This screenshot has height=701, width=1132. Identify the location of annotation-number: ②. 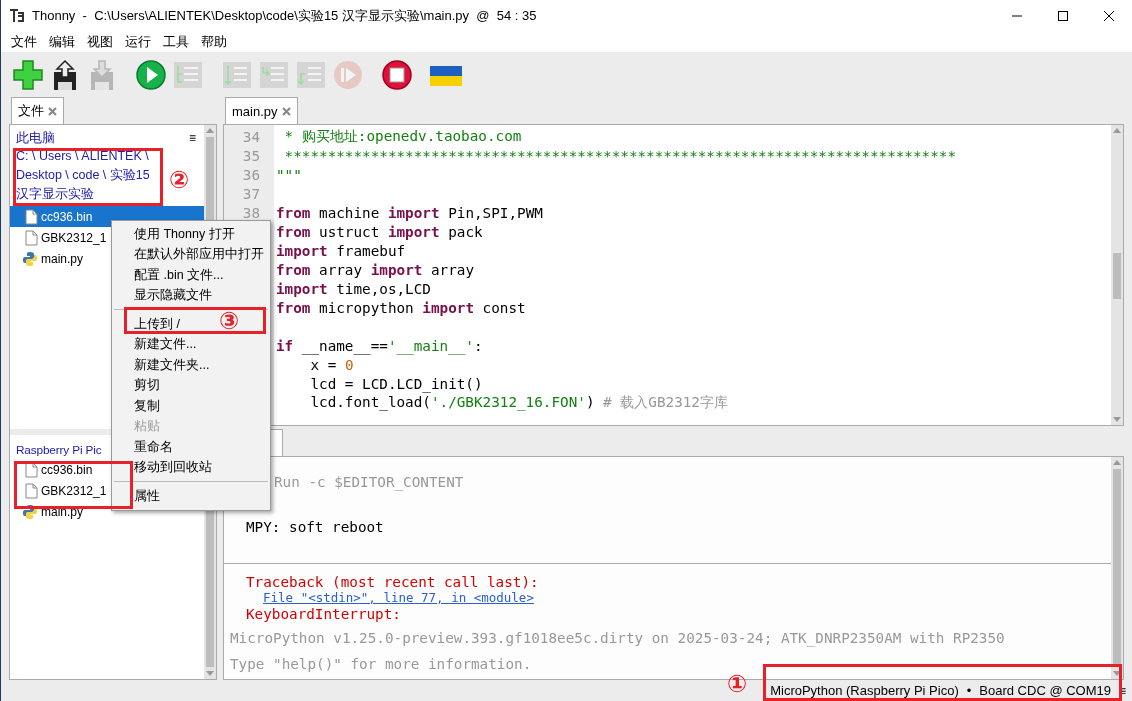
(179, 180).